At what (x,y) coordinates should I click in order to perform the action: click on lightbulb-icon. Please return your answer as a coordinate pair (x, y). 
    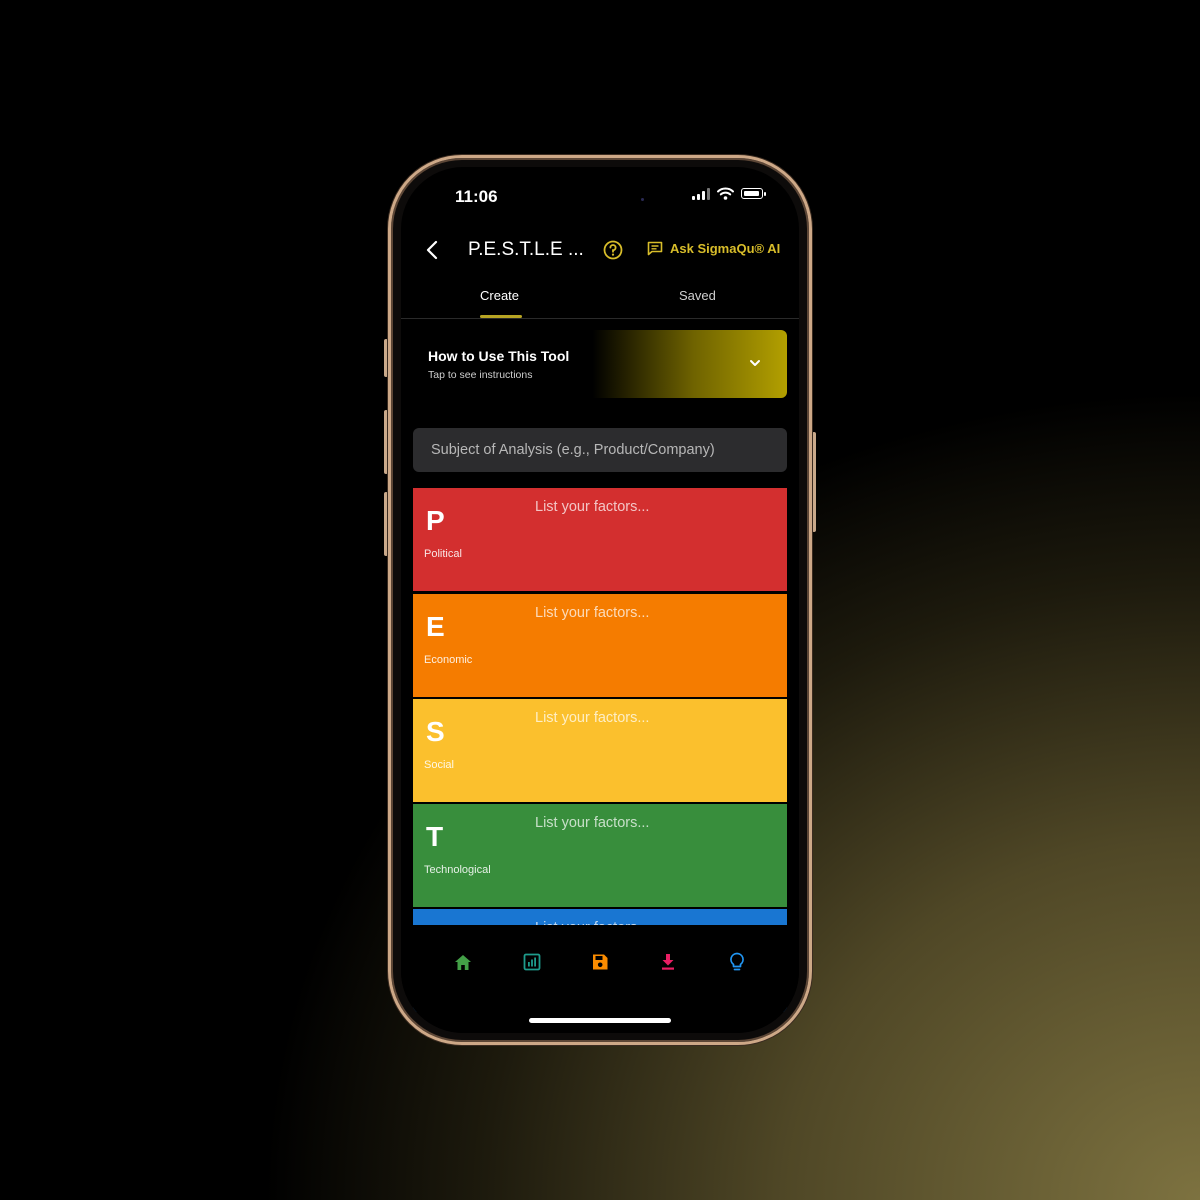
    Looking at the image, I should click on (737, 961).